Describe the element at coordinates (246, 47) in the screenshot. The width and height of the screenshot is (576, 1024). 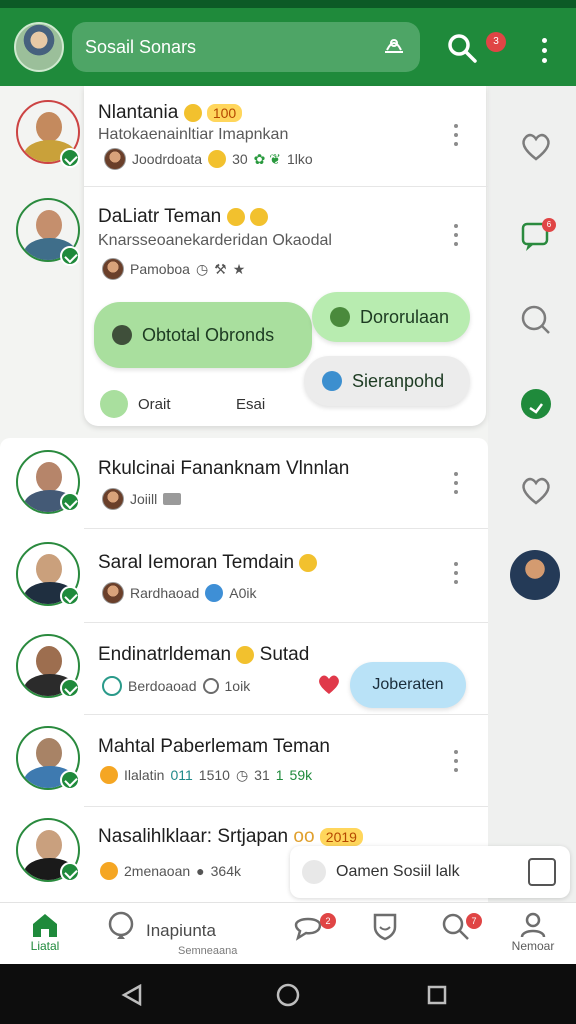
I see `app-title-bar: Sosail Sonars` at that location.